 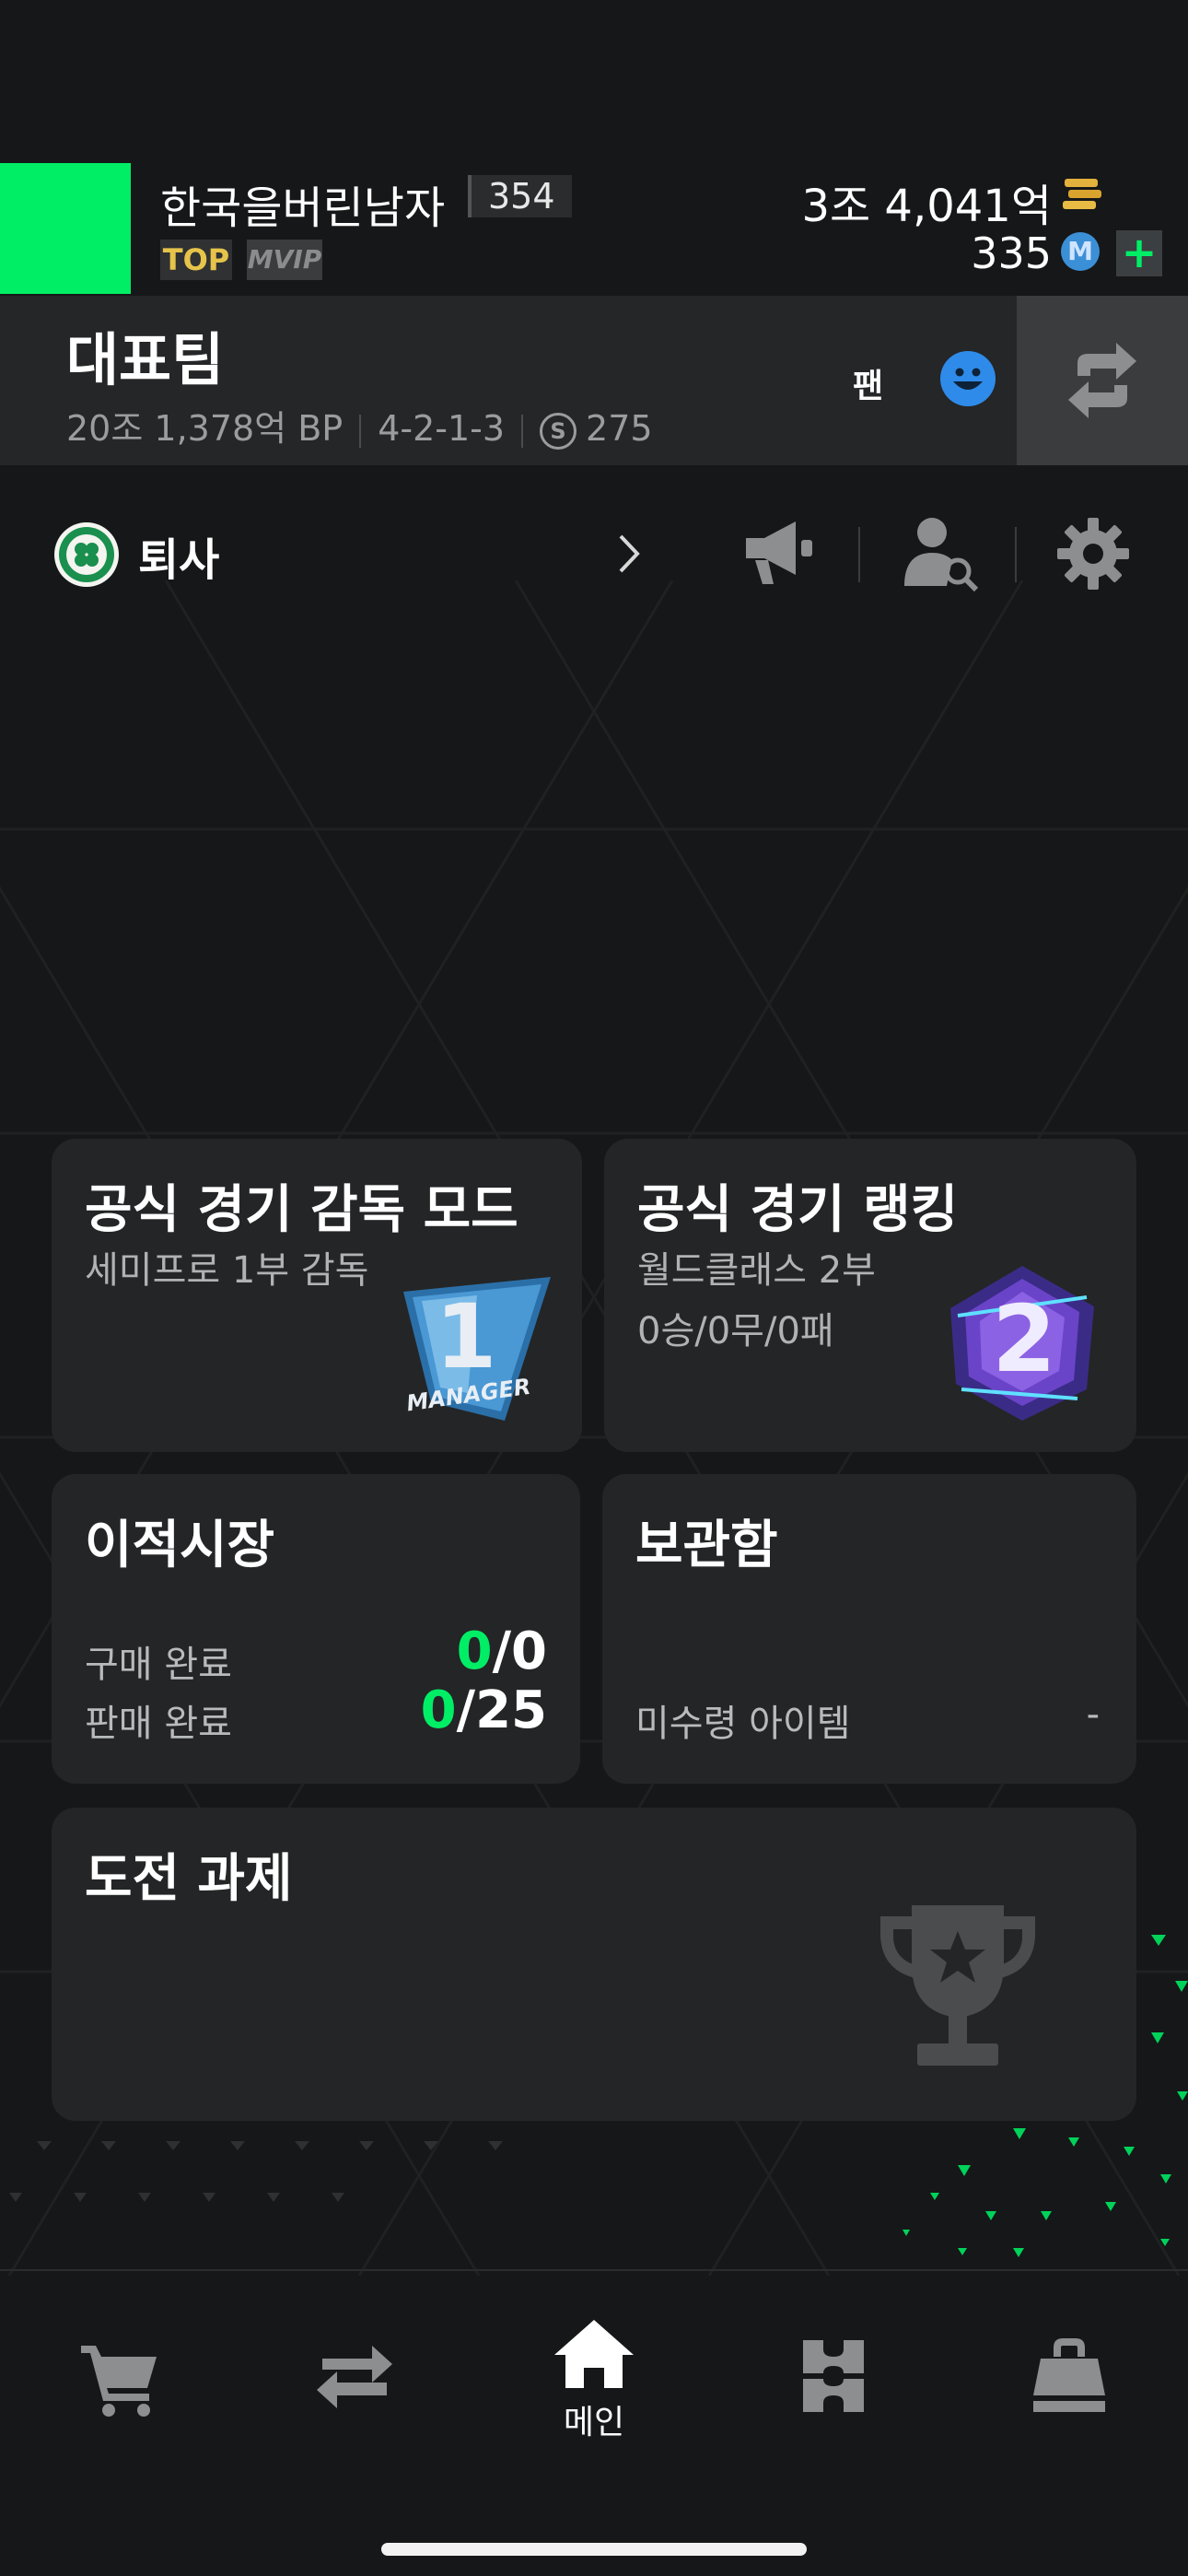 I want to click on manager-mode-title: 공식 경기 감독 모드, so click(x=301, y=1210).